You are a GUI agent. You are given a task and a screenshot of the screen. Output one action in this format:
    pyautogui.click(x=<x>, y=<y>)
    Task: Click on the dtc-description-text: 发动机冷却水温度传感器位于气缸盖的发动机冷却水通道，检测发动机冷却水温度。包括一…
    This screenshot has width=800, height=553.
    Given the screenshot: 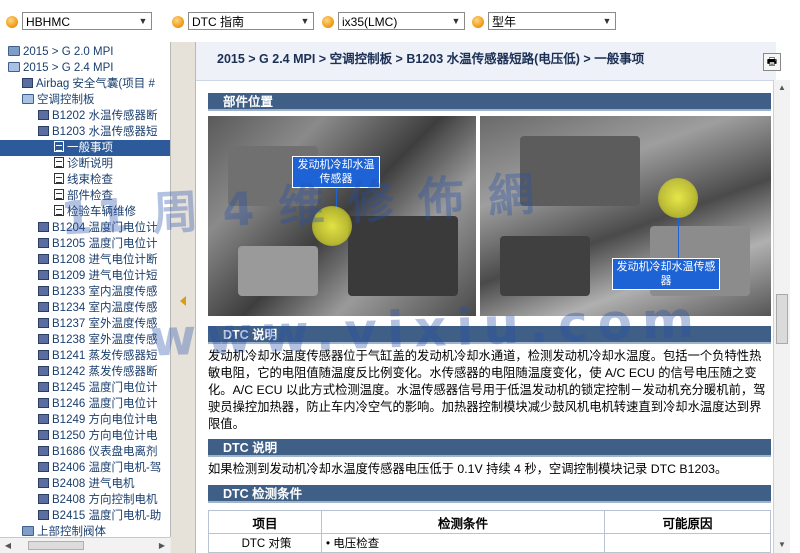 What is the action you would take?
    pyautogui.click(x=487, y=390)
    